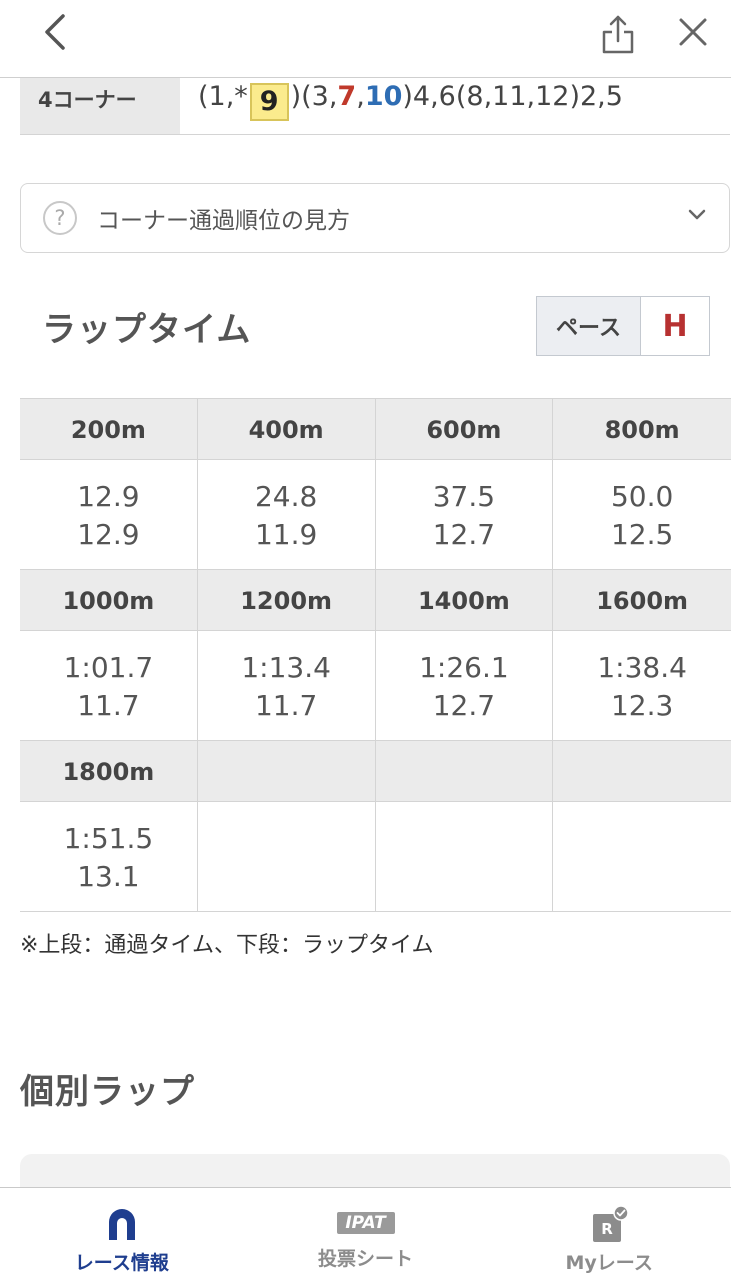 The width and height of the screenshot is (731, 1284). What do you see at coordinates (464, 515) in the screenshot?
I see `lap-cell: 37.5 12.7` at bounding box center [464, 515].